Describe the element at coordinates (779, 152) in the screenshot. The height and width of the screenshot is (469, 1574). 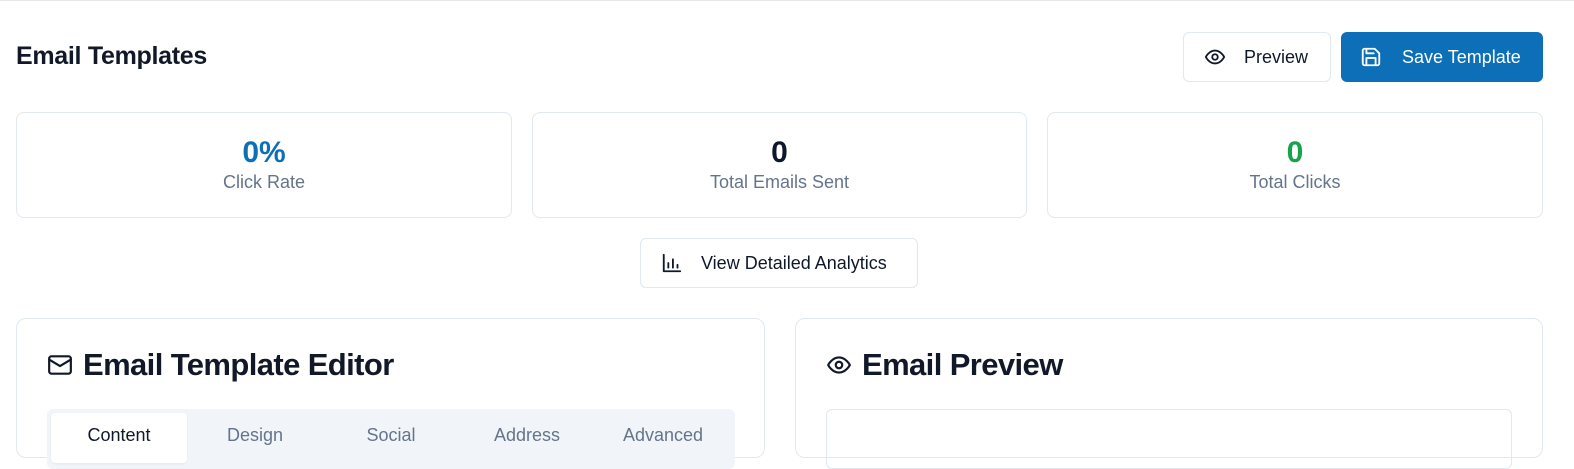
I see `total-emails-sent-value: 0` at that location.